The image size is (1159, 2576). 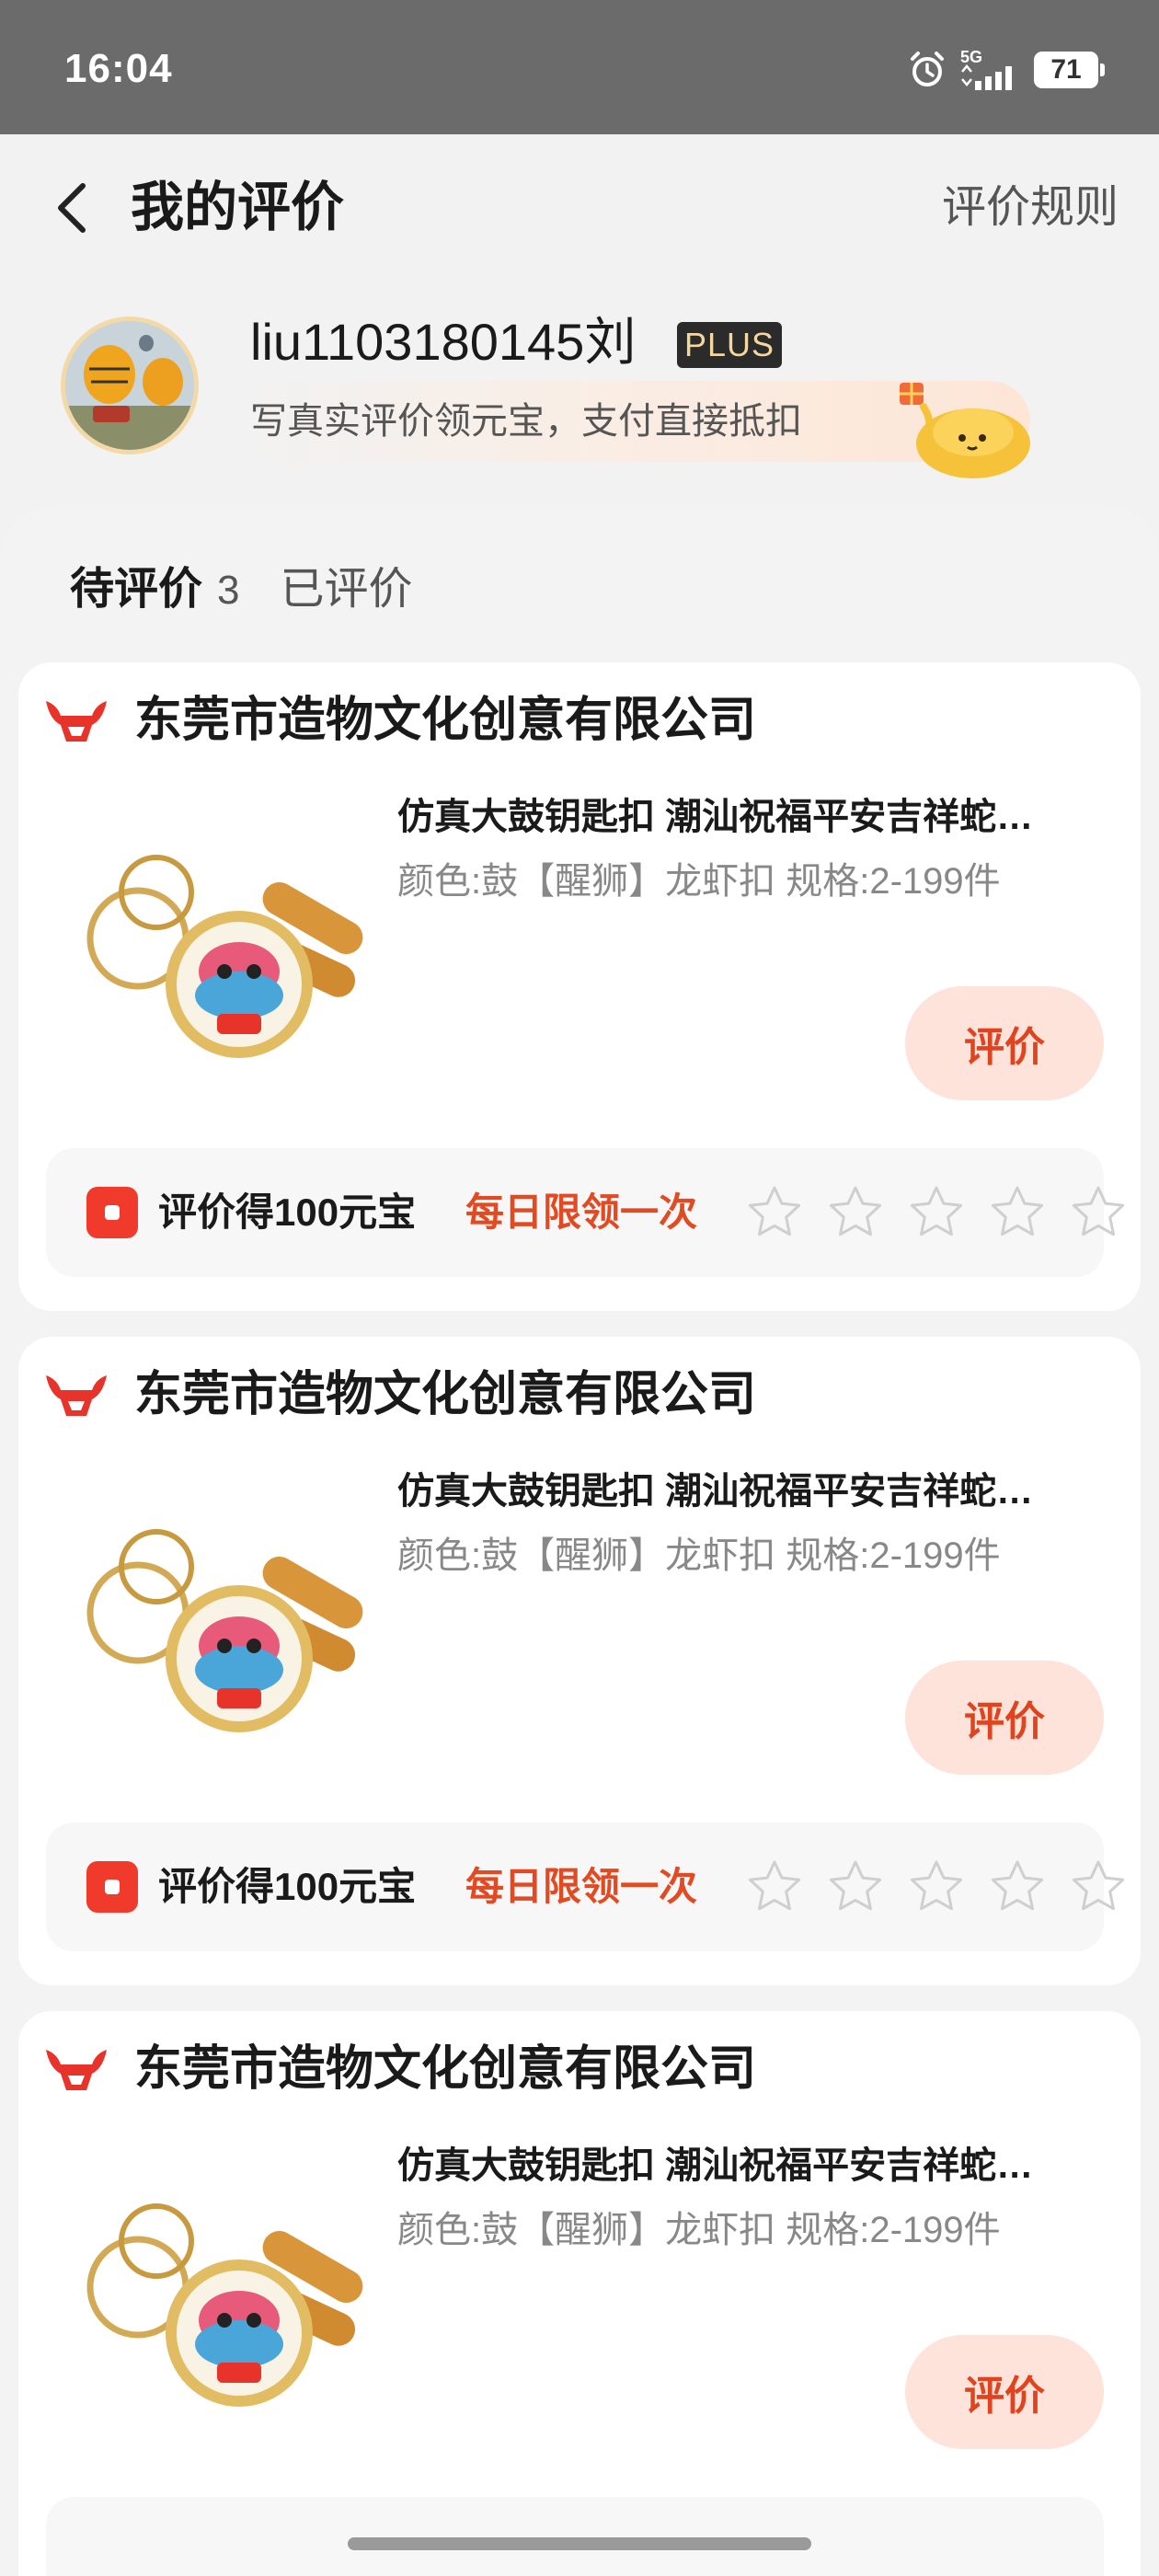 I want to click on gold-ingot-mascot-icon, so click(x=965, y=430).